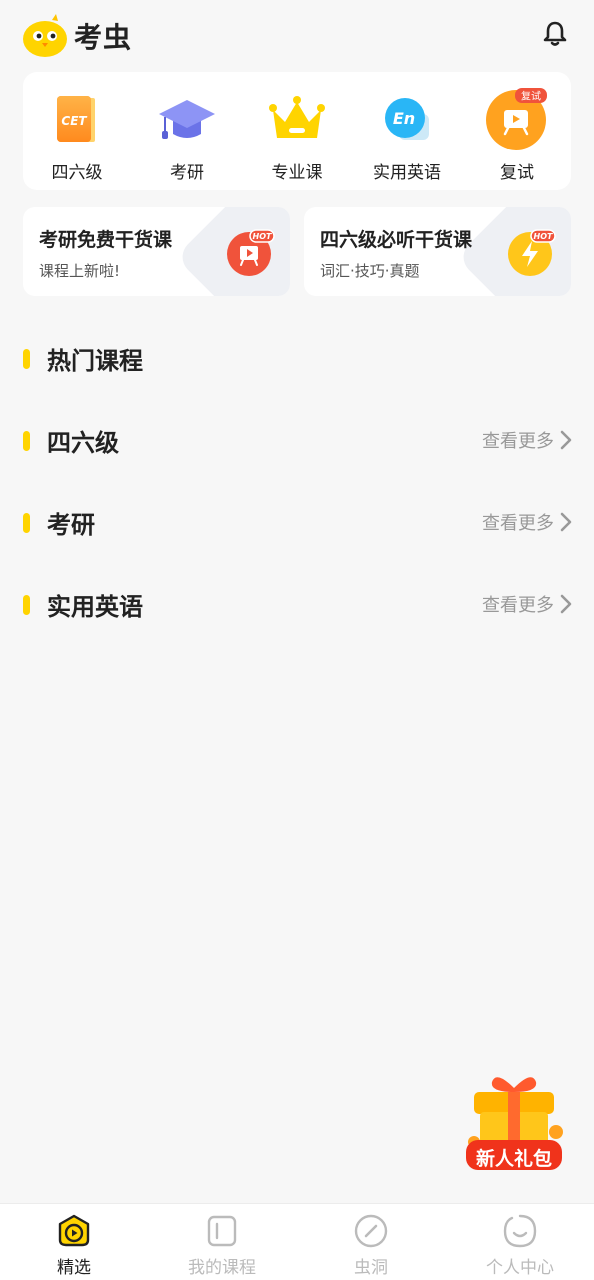 The height and width of the screenshot is (1280, 594). I want to click on cet-icon-text: CET, so click(74, 121).